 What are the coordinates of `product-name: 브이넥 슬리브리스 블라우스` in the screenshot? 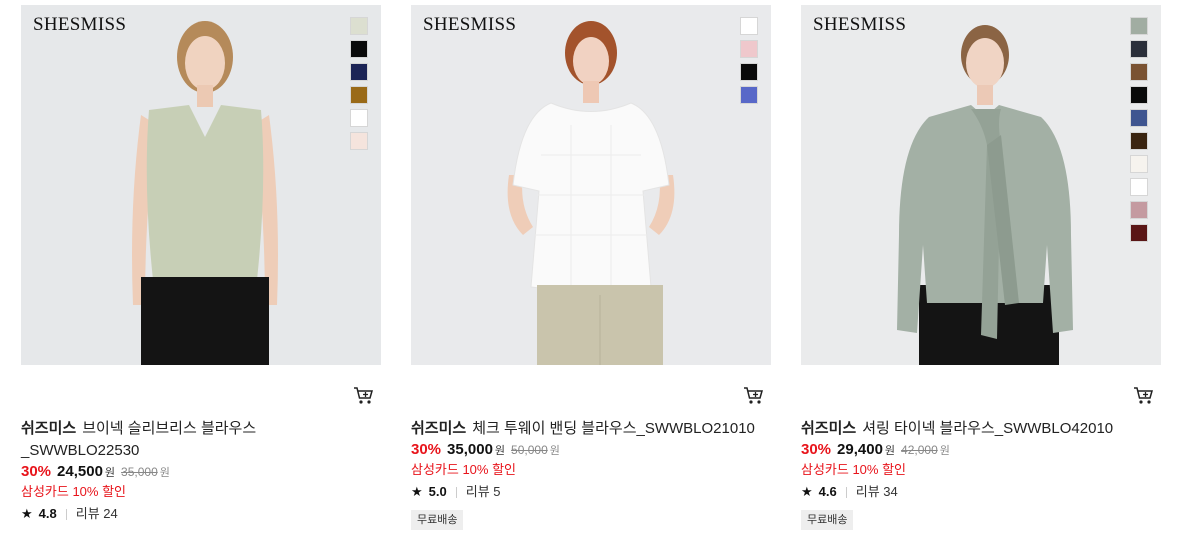 It's located at (169, 428).